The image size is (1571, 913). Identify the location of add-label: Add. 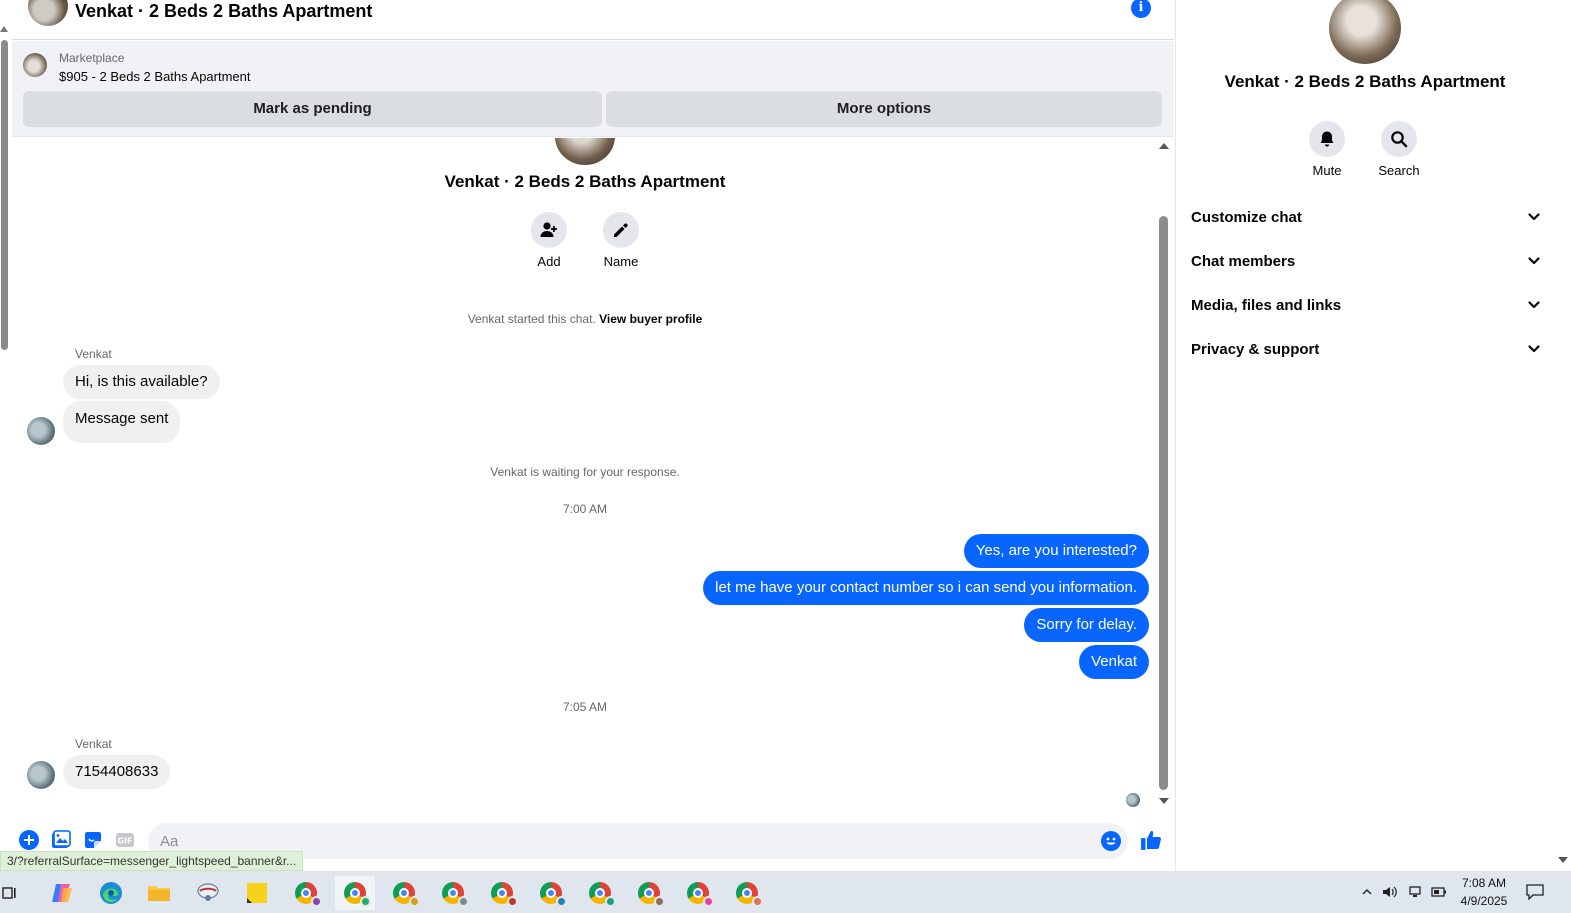
(549, 261).